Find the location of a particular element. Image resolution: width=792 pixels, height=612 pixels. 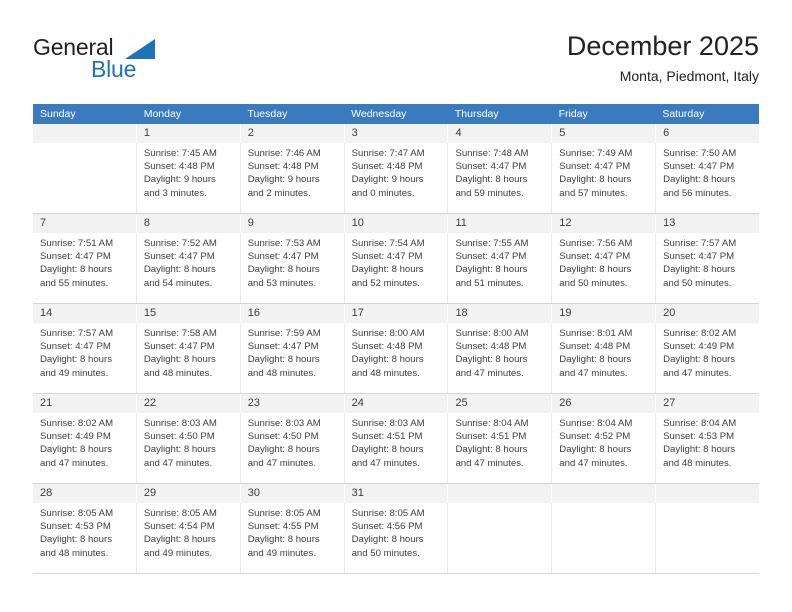

daylight-text-line2: and 59 minutes. is located at coordinates (489, 193).